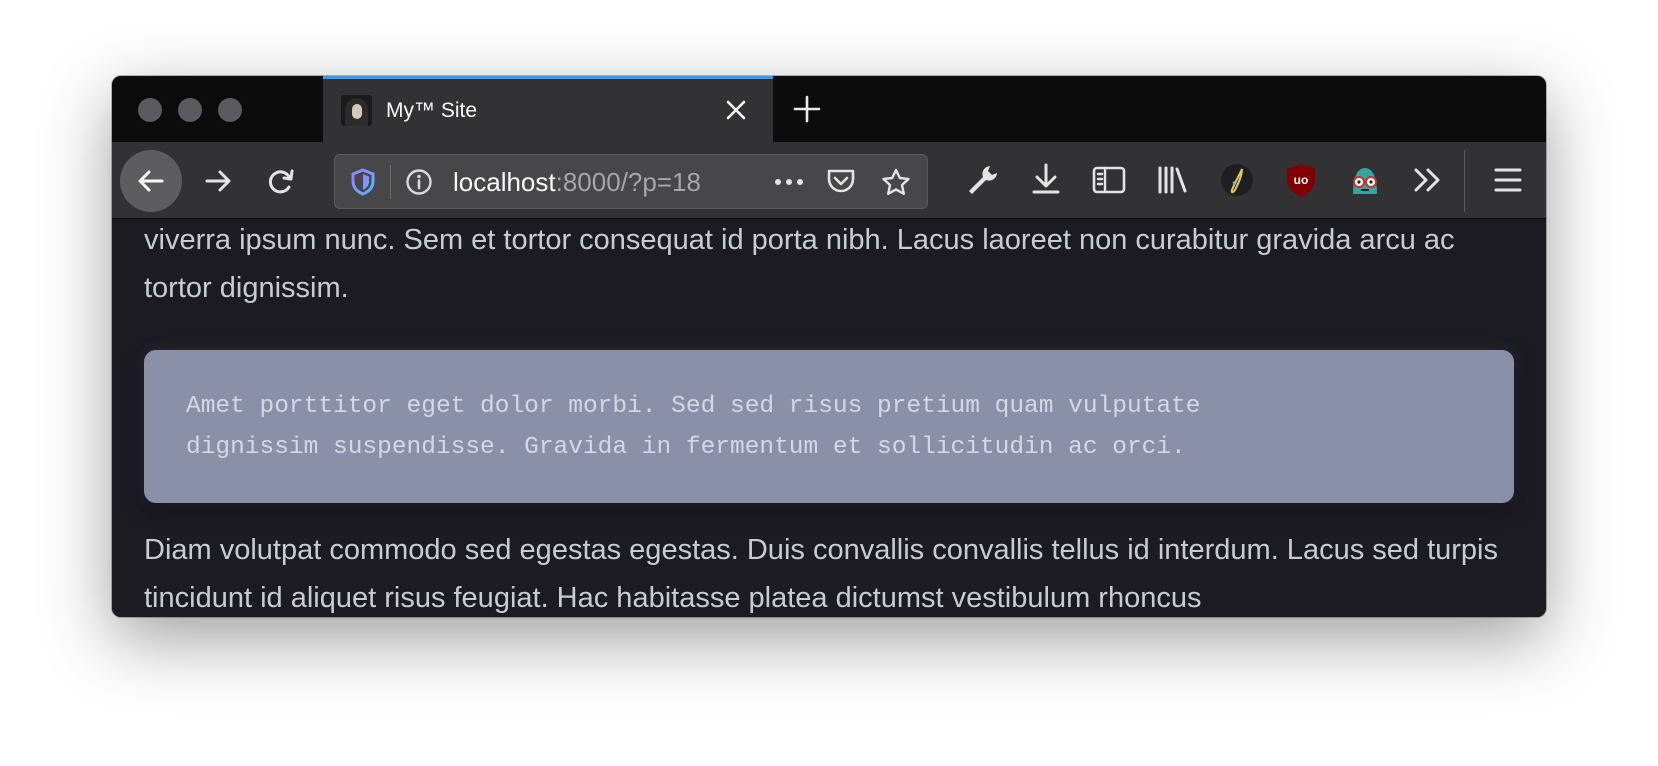 The width and height of the screenshot is (1658, 766). I want to click on download-icon, so click(1046, 180).